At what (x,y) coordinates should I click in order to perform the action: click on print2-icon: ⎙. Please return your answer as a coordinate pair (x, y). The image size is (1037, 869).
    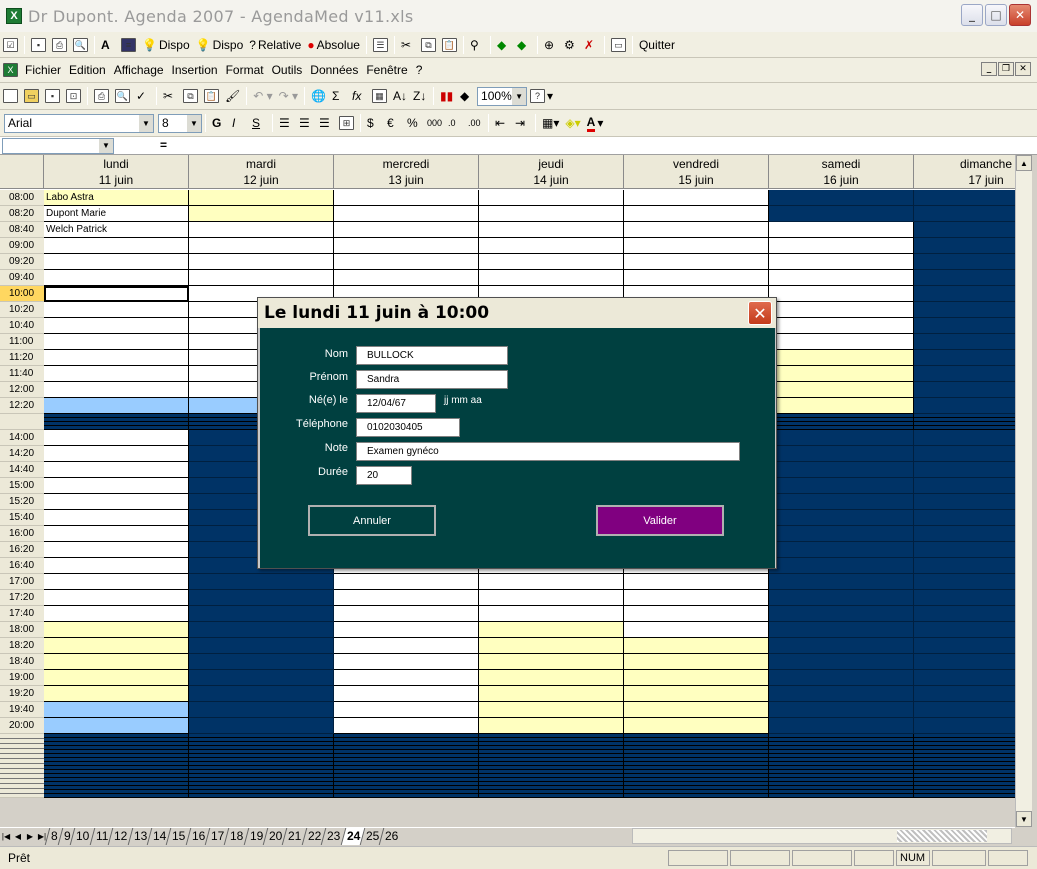
    Looking at the image, I should click on (101, 96).